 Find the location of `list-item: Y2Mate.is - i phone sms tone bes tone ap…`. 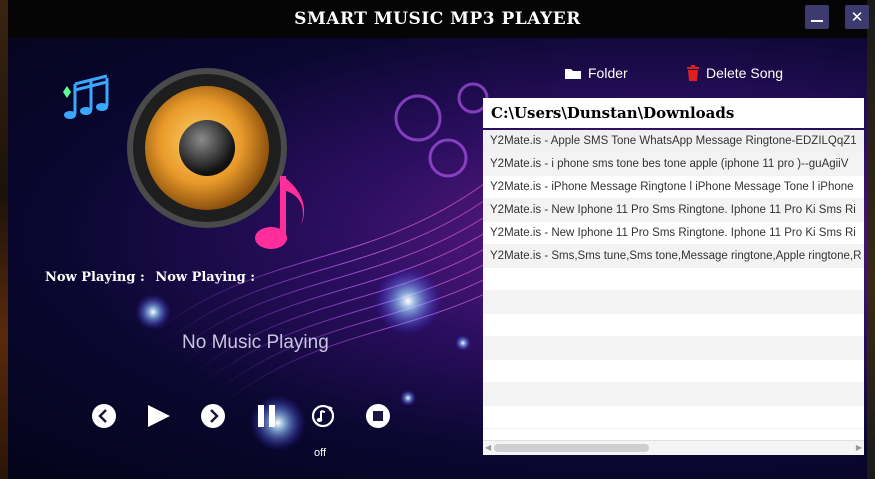

list-item: Y2Mate.is - i phone sms tone bes tone ap… is located at coordinates (673, 164).